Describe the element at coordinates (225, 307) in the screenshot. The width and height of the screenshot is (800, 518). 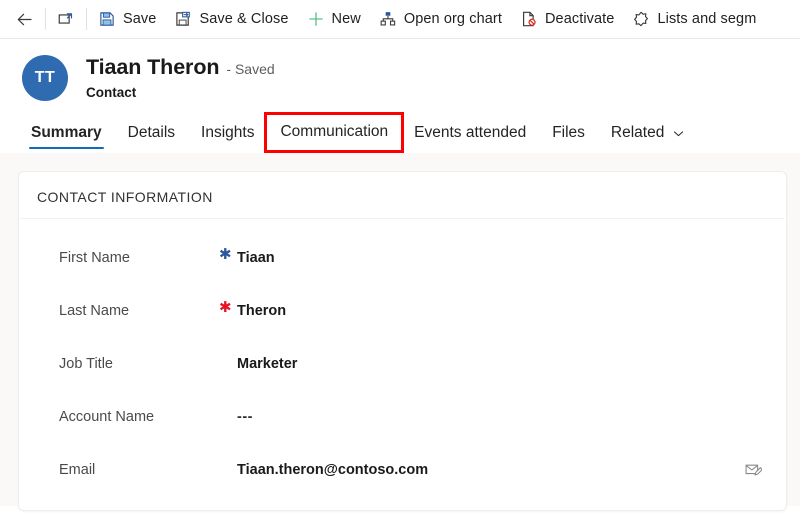
I see `required-indicator: ✱` at that location.